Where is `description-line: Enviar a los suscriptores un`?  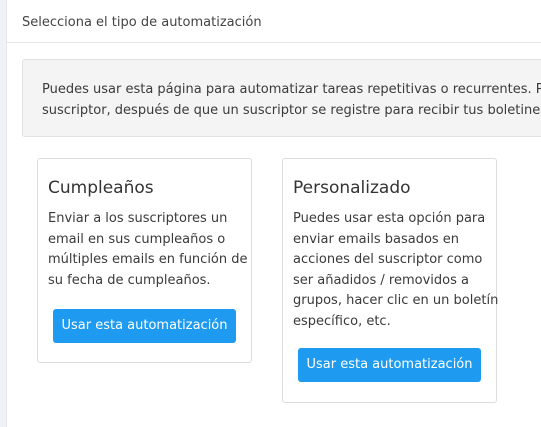
description-line: Enviar a los suscriptores un is located at coordinates (138, 218).